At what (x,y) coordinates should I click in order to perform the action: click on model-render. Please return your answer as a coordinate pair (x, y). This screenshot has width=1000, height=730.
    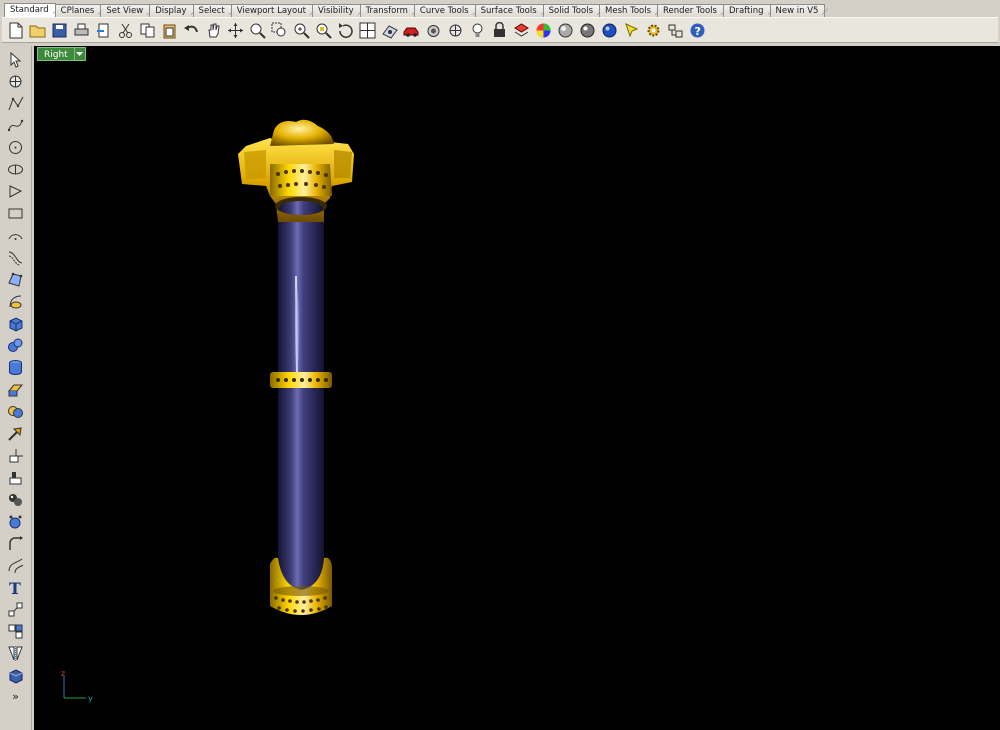
    Looking at the image, I should click on (296, 367).